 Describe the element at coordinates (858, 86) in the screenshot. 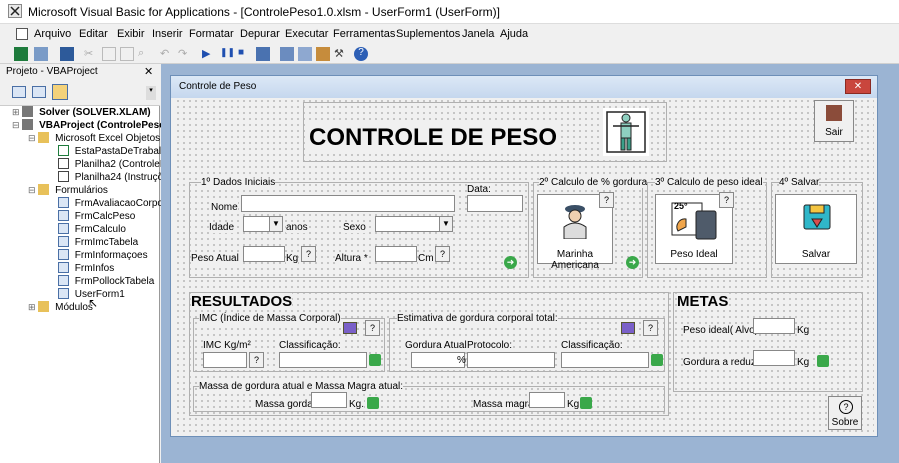

I see `close-button: ✕` at that location.